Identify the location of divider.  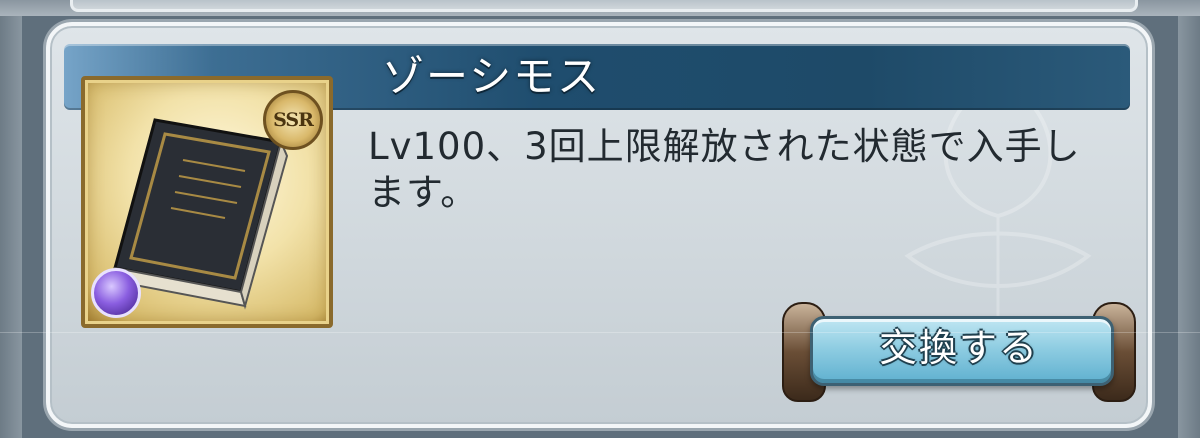
(600, 332).